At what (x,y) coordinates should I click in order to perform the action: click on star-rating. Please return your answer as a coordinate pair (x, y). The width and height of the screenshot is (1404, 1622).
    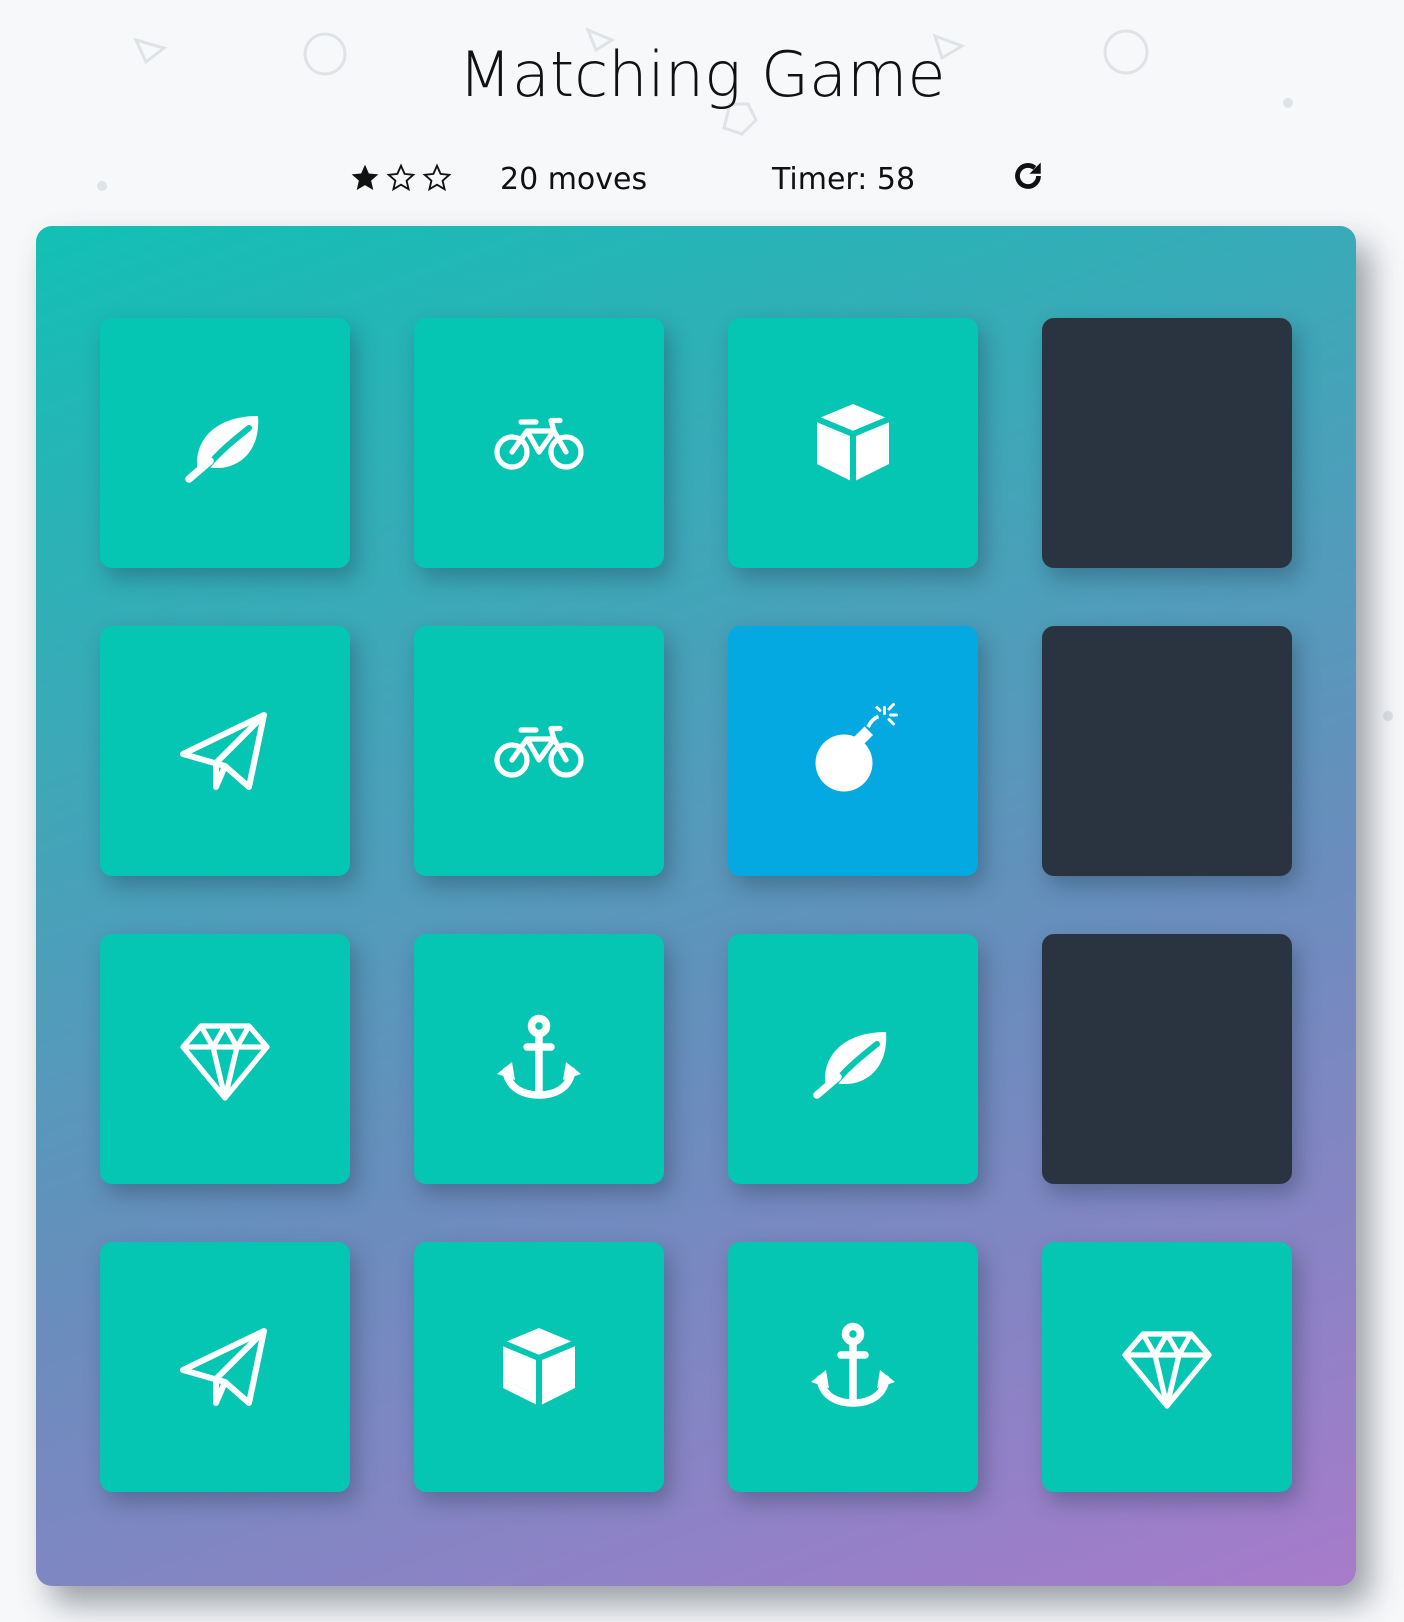
    Looking at the image, I should click on (401, 180).